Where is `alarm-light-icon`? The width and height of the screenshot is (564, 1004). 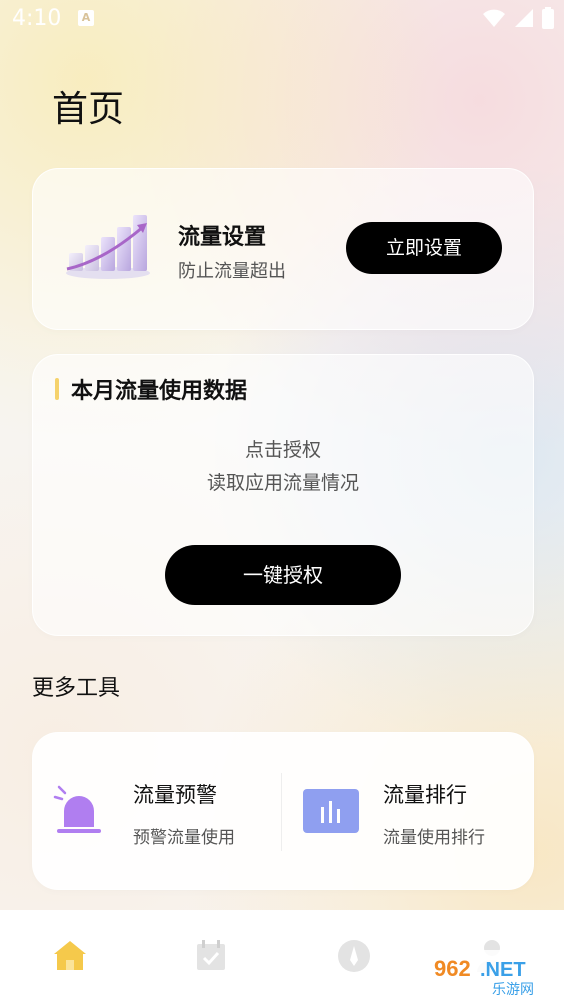
alarm-light-icon is located at coordinates (77, 809).